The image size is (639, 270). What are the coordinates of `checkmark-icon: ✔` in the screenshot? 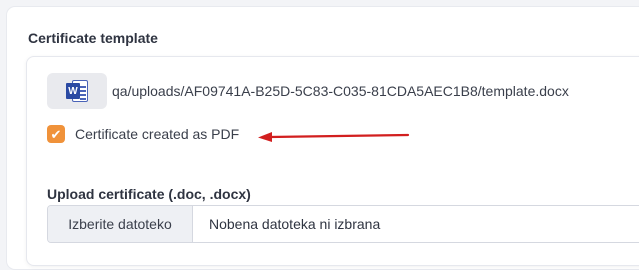 It's located at (56, 134).